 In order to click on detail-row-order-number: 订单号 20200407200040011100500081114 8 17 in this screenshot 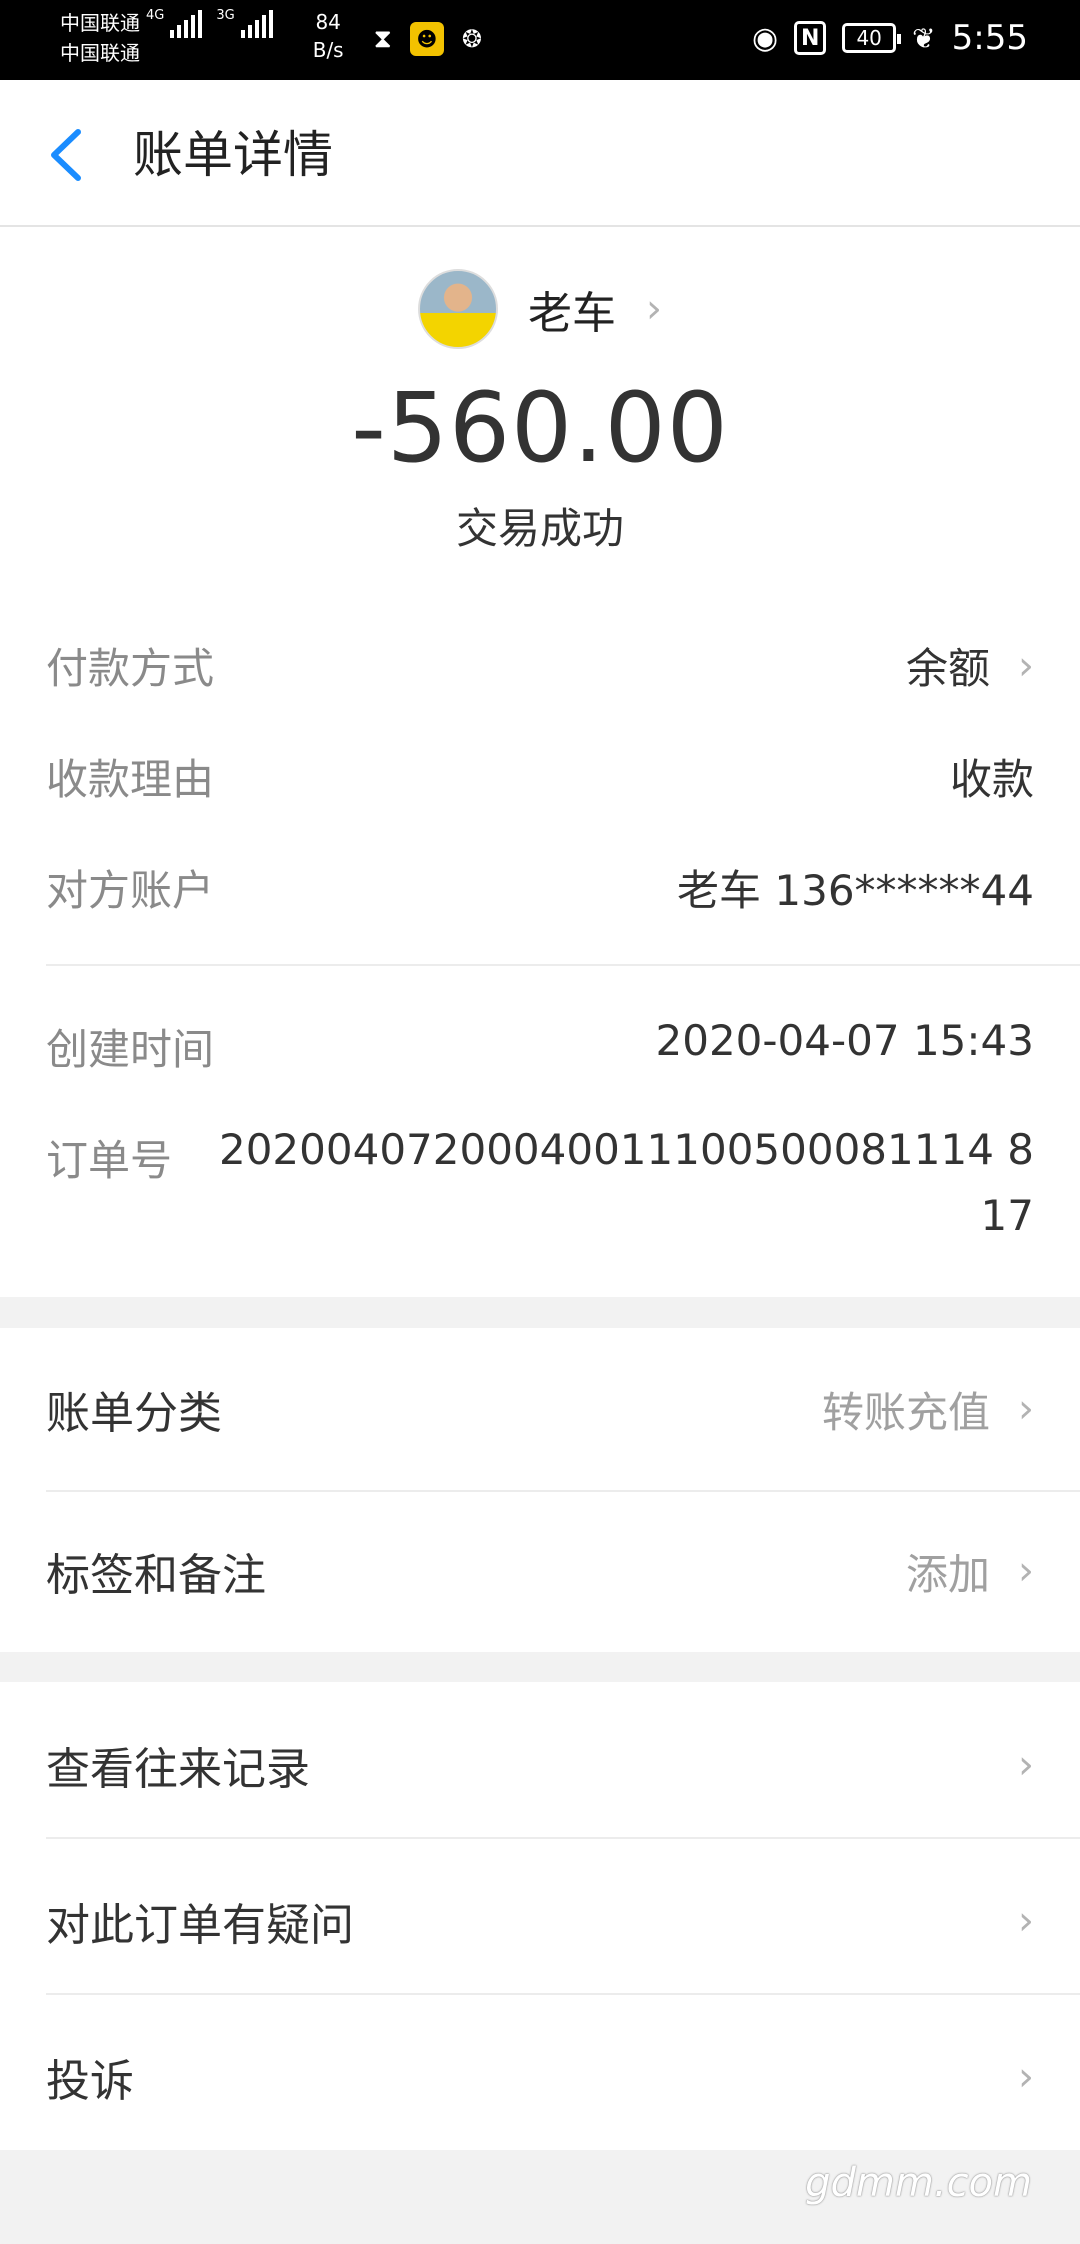, I will do `click(540, 1187)`.